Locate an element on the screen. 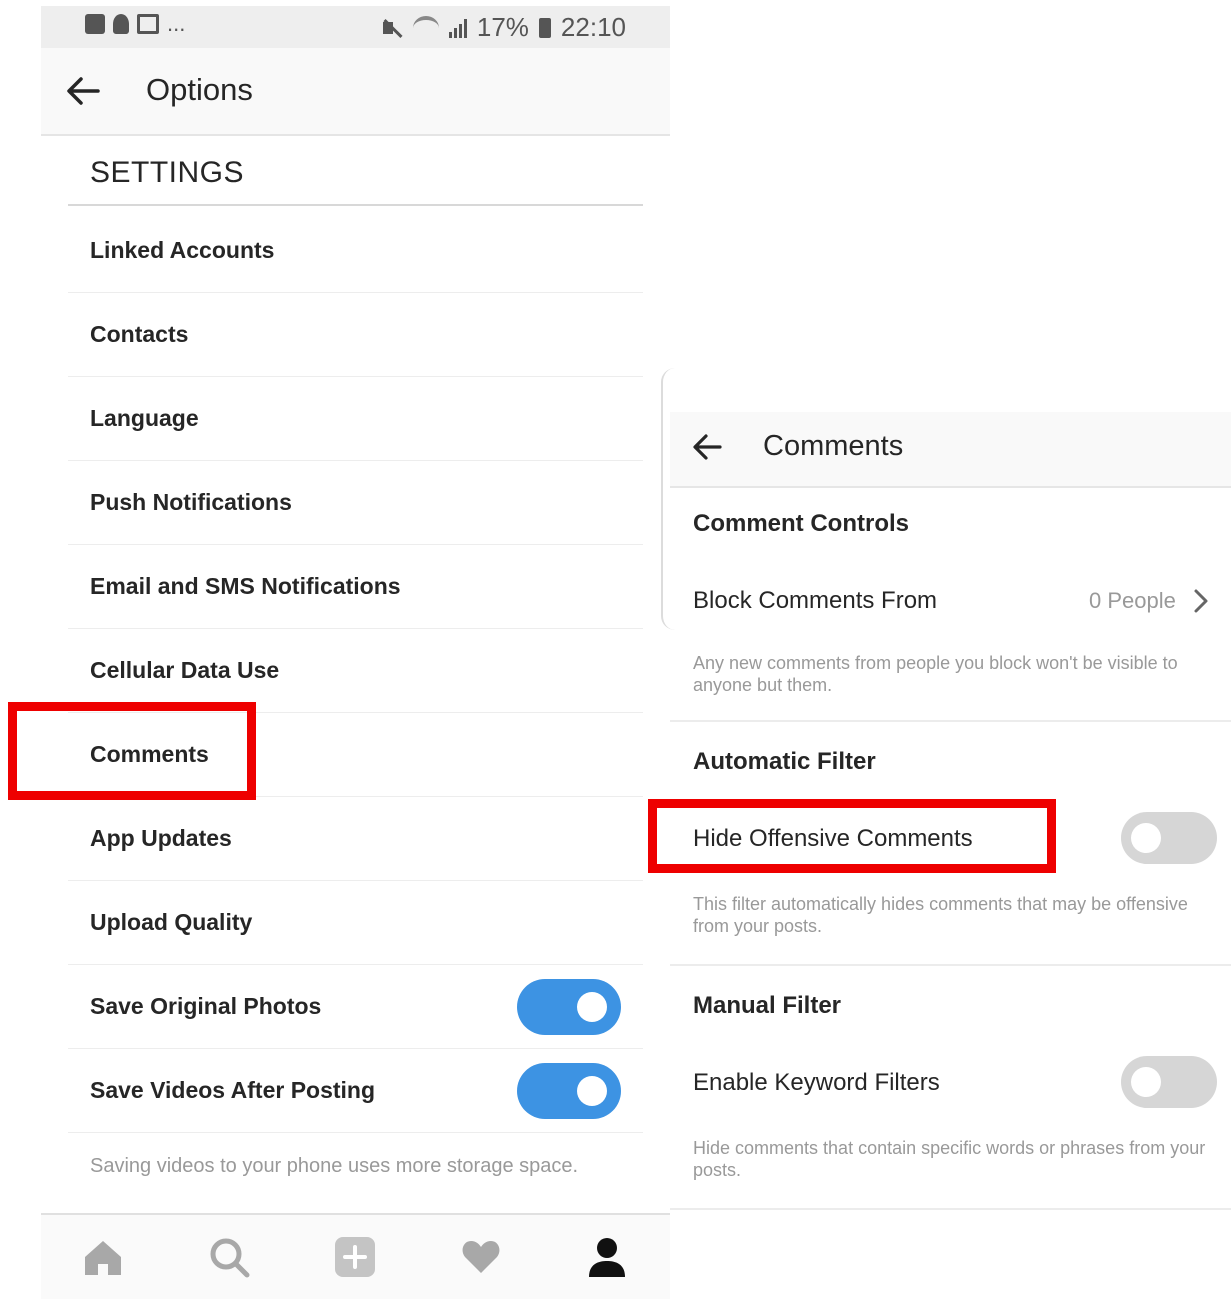 Image resolution: width=1231 pixels, height=1304 pixels. menu-item-linked-accounts: Linked Accounts is located at coordinates (355, 250).